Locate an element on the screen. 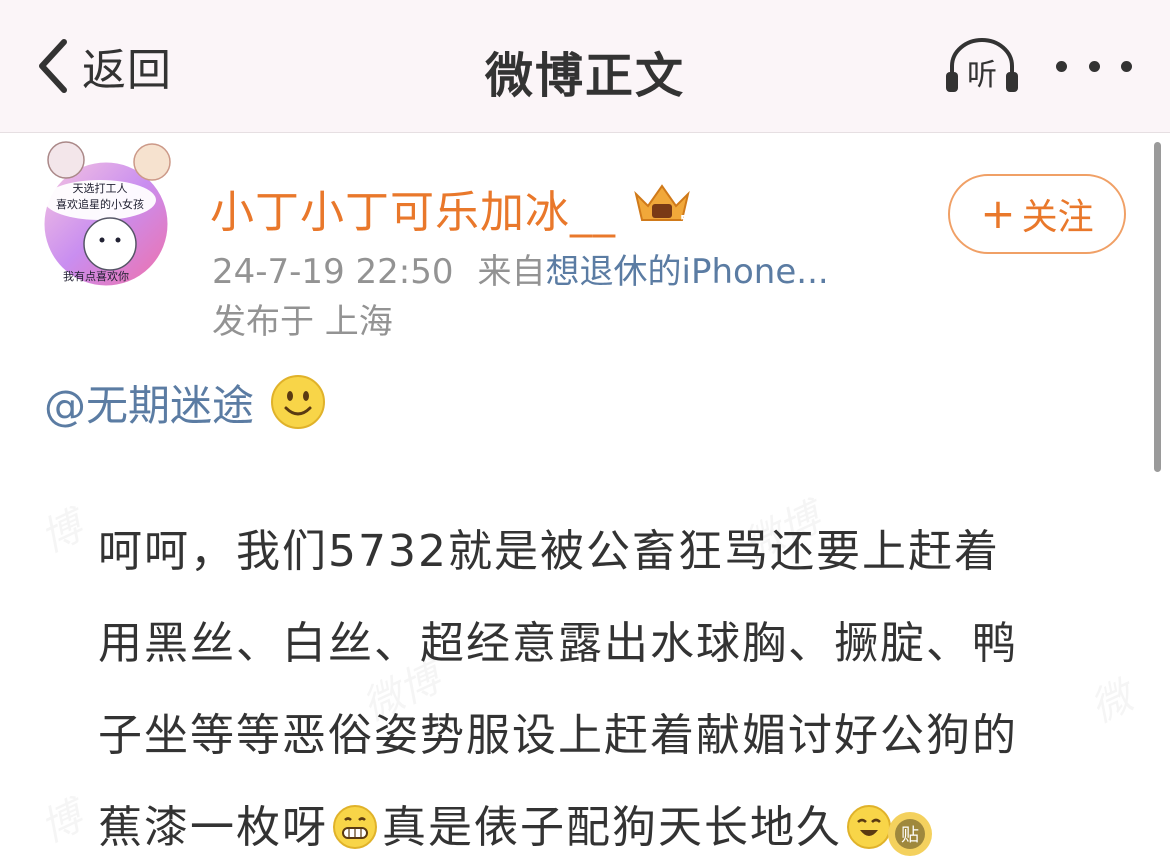 Image resolution: width=1170 pixels, height=866 pixels. source-prefix: 来自 is located at coordinates (511, 272).